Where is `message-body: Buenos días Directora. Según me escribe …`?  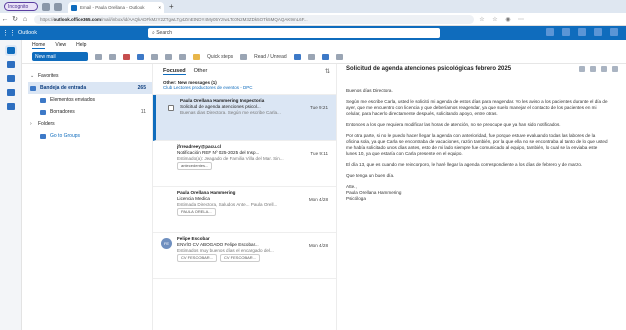
message-body: Buenos días Directora. Según me escribe … is located at coordinates (477, 145).